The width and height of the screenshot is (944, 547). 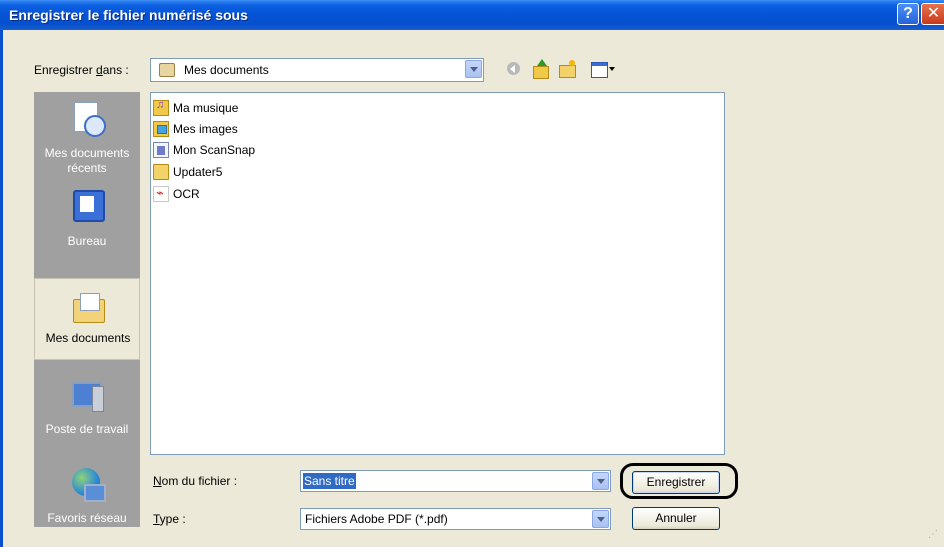 I want to click on file-type-value: Fichiers Adobe PDF (*.pdf), so click(x=376, y=519).